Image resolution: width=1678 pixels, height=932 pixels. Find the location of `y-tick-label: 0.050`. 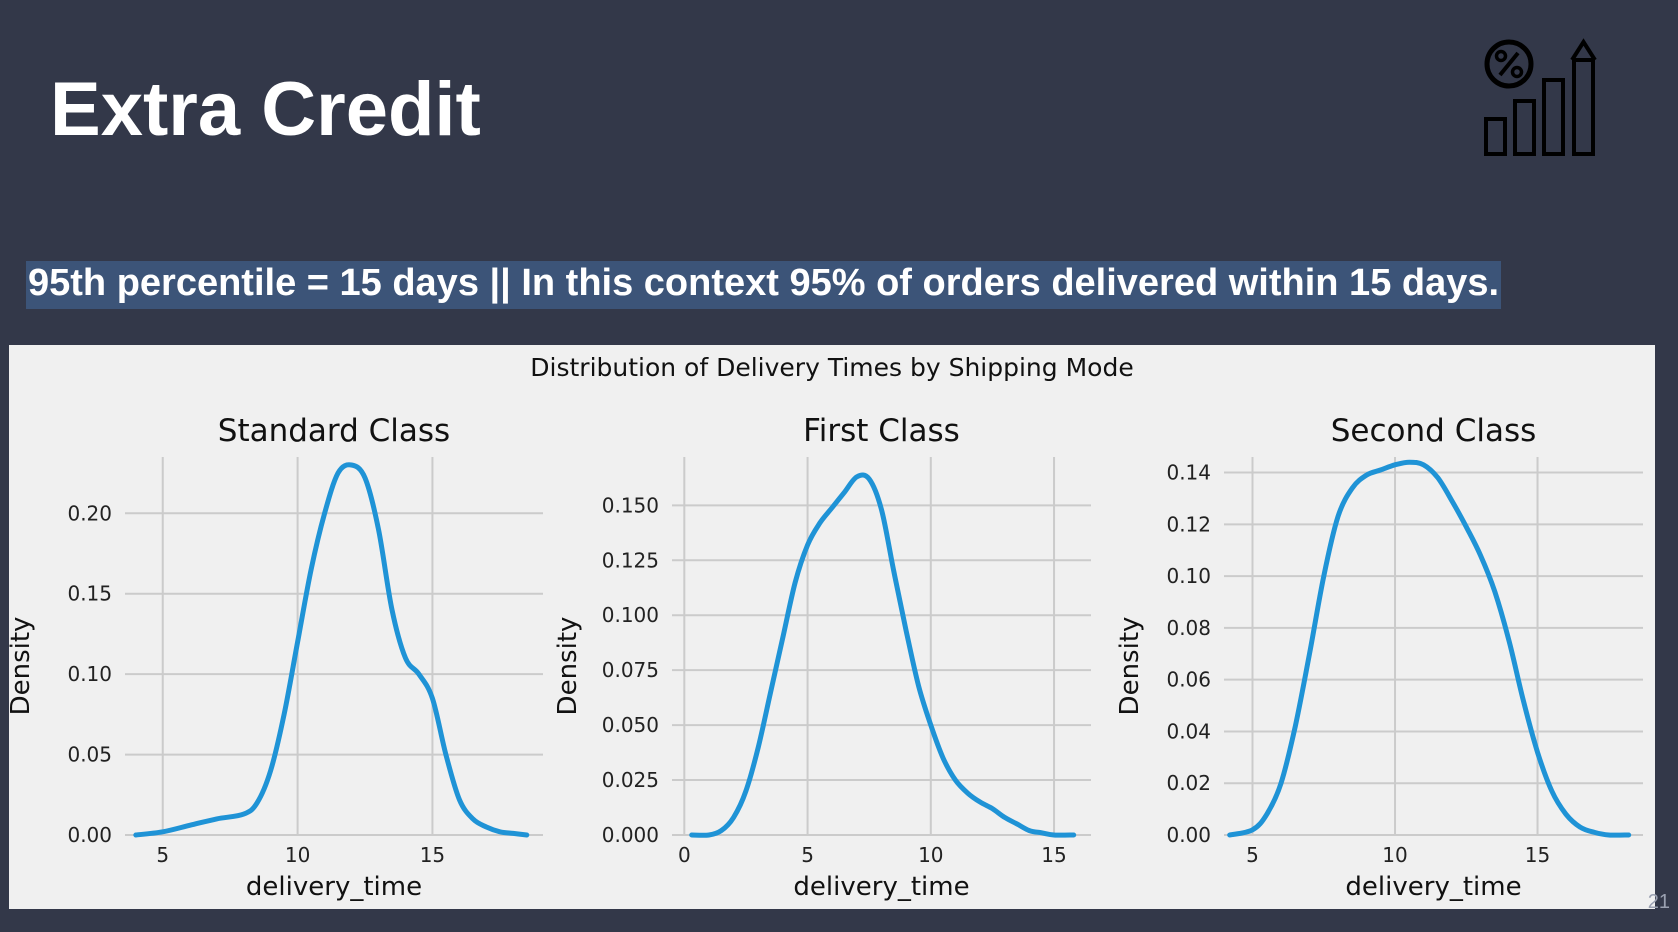

y-tick-label: 0.050 is located at coordinates (630, 725).